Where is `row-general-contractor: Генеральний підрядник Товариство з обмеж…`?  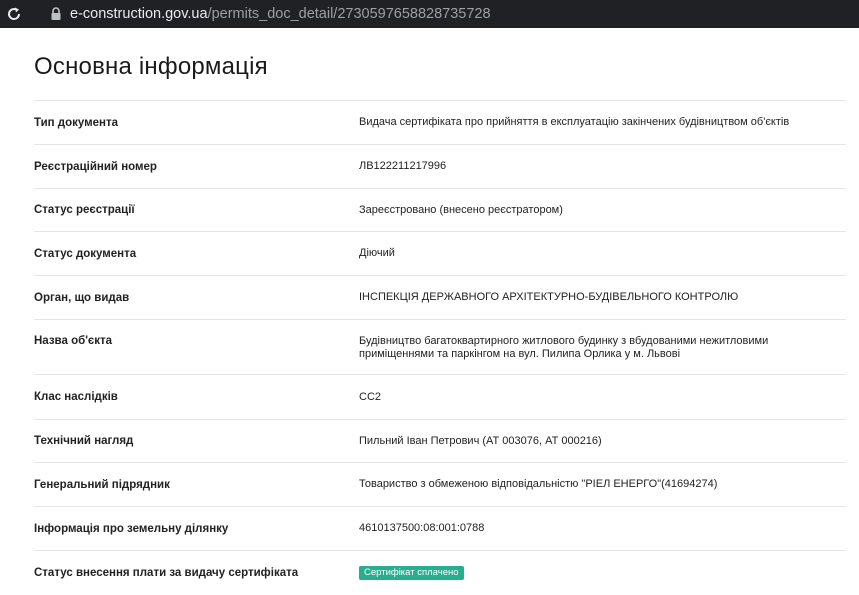 row-general-contractor: Генеральний підрядник Товариство з обмеж… is located at coordinates (440, 484).